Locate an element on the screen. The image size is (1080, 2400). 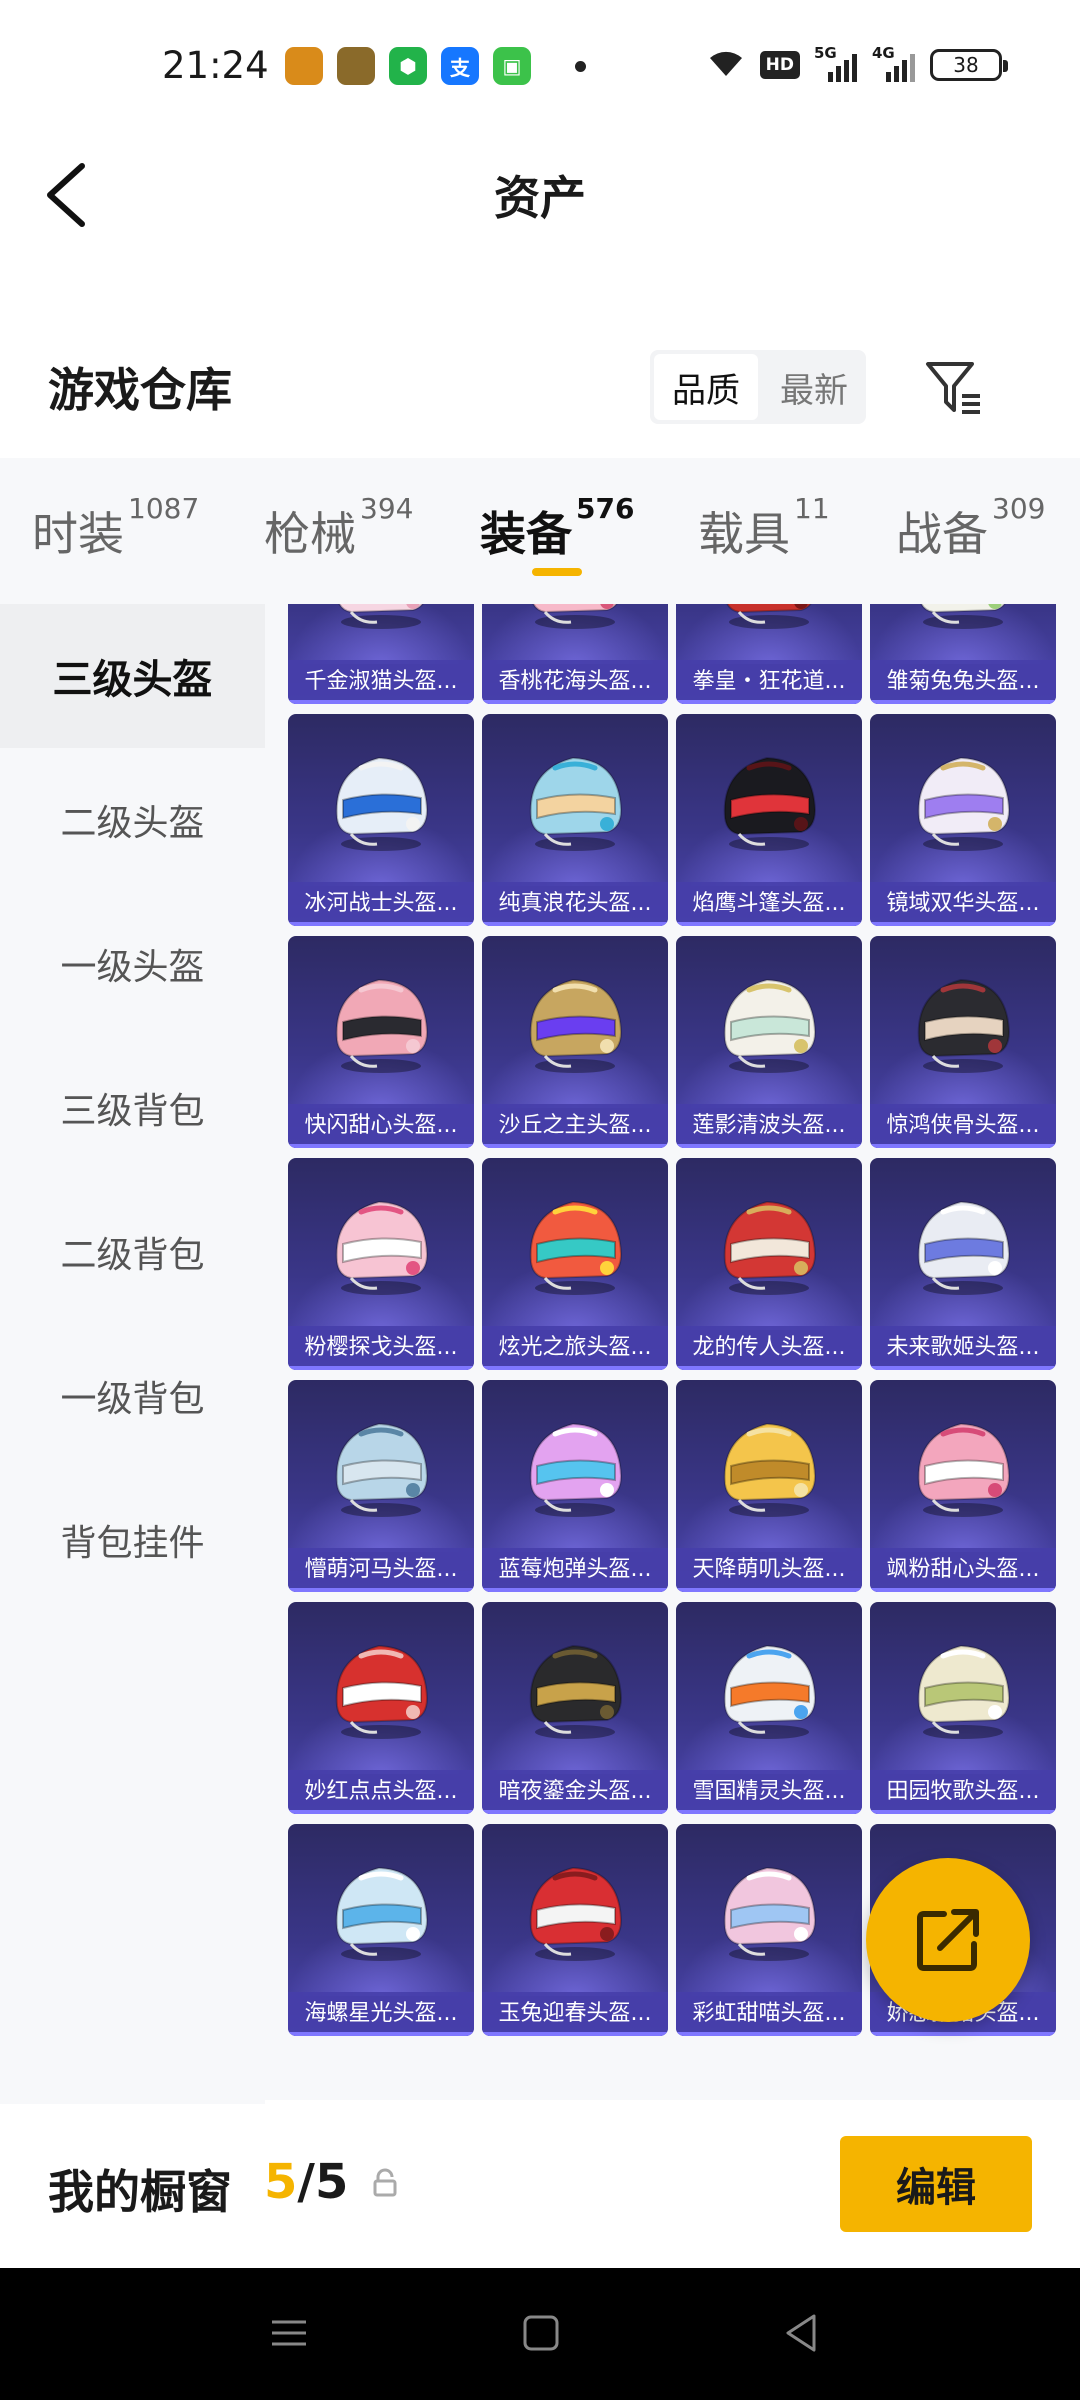
warehouse-bar: 游戏仓库 品质 最新 is located at coordinates (540, 390).